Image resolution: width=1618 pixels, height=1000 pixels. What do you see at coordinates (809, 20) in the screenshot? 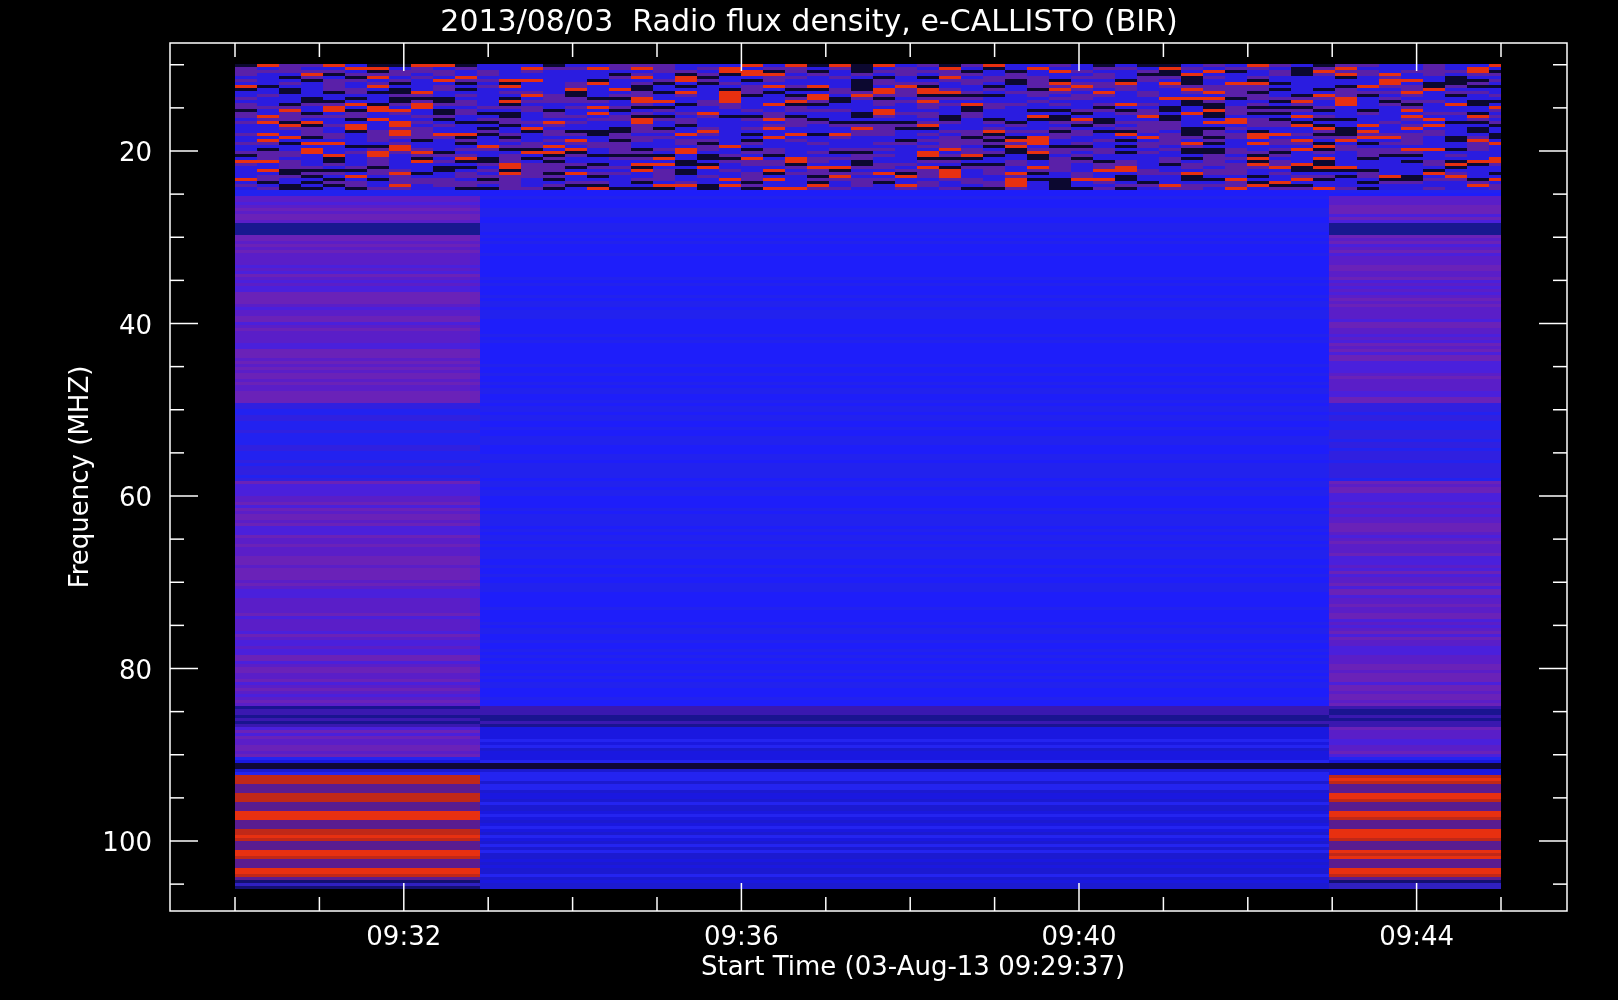
I see `chart-title: 2013/08/03 Radio flux density, e-CALLISTO (BIR)` at bounding box center [809, 20].